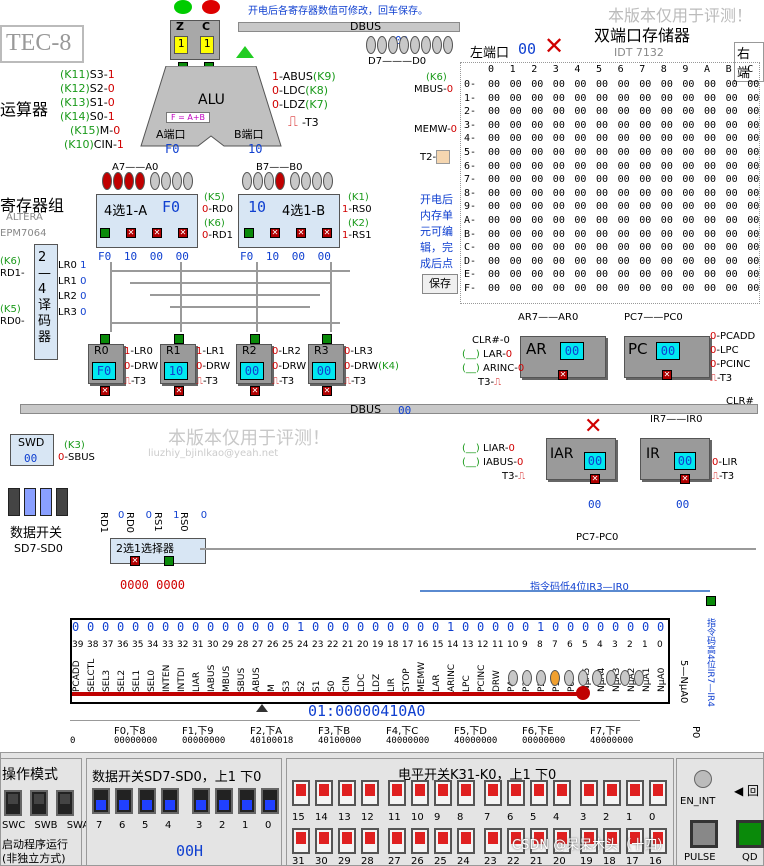 The image size is (764, 866). What do you see at coordinates (440, 284) in the screenshot?
I see `ram-save-button: 保存` at bounding box center [440, 284].